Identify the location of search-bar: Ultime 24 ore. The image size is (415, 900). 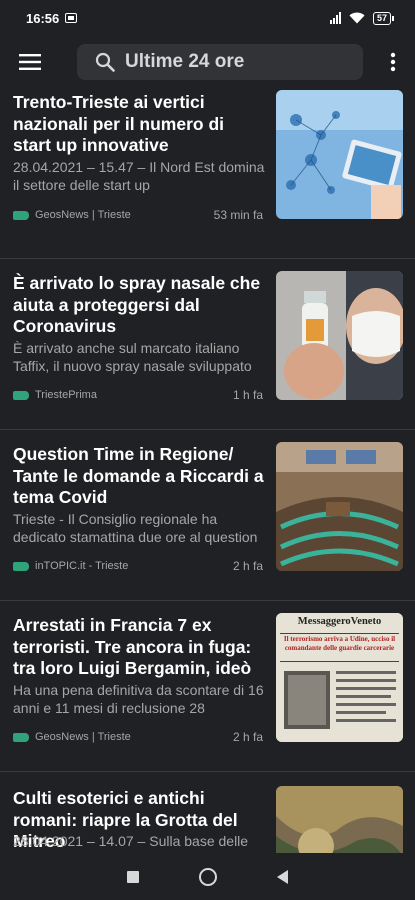
(220, 62).